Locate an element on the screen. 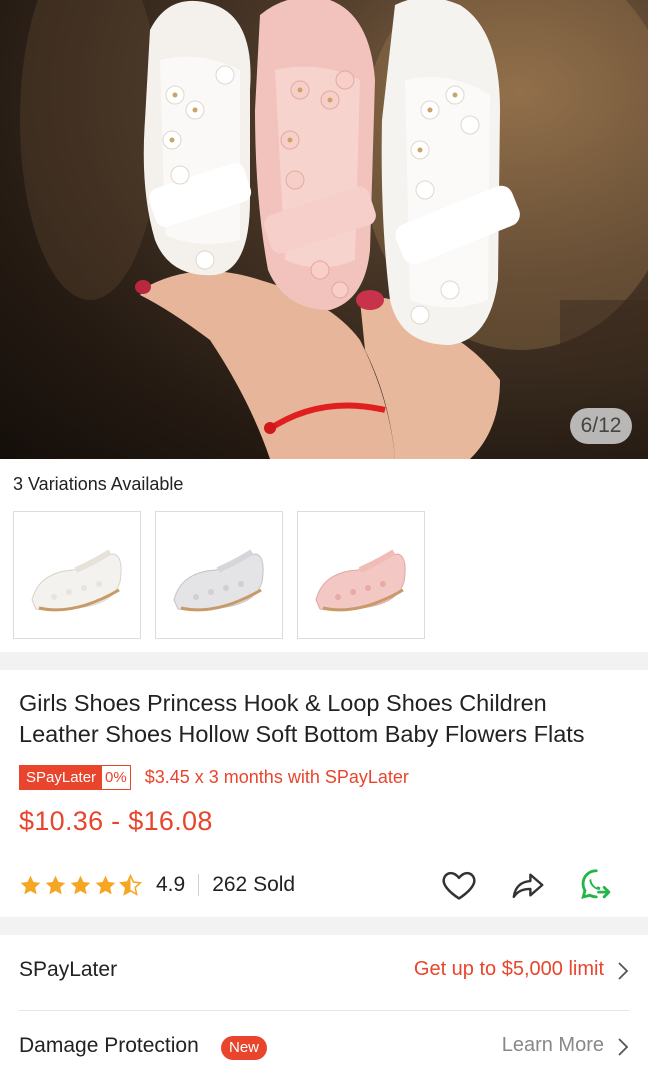 This screenshot has width=648, height=1080. whatsapp-share-button is located at coordinates (597, 885).